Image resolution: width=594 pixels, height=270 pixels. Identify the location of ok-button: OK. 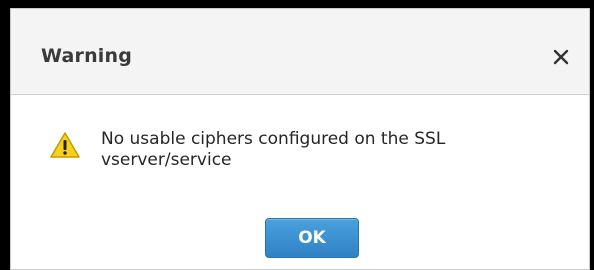
(312, 238).